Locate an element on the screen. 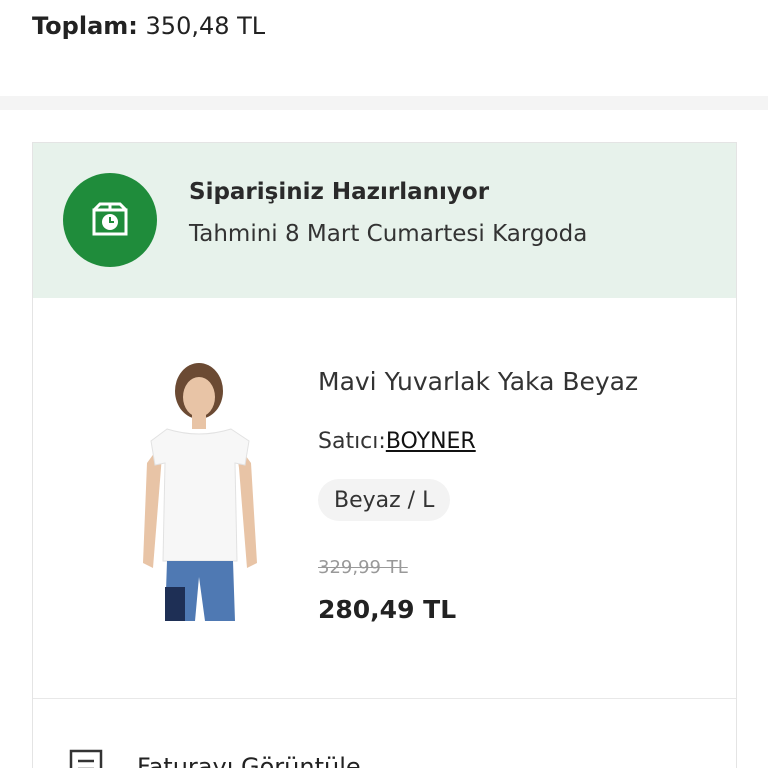  package-clock-icon is located at coordinates (110, 220).